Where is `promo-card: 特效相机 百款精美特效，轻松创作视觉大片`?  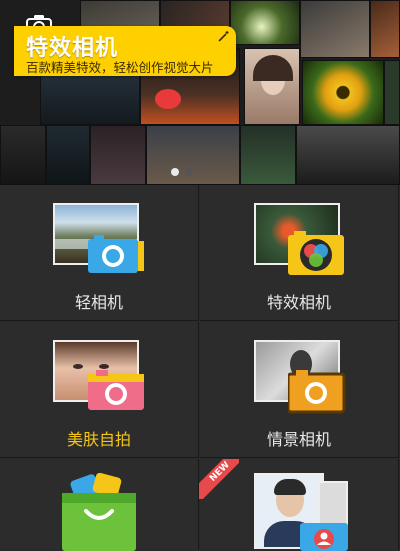
promo-card: 特效相机 百款精美特效，轻松创作视觉大片 is located at coordinates (125, 51).